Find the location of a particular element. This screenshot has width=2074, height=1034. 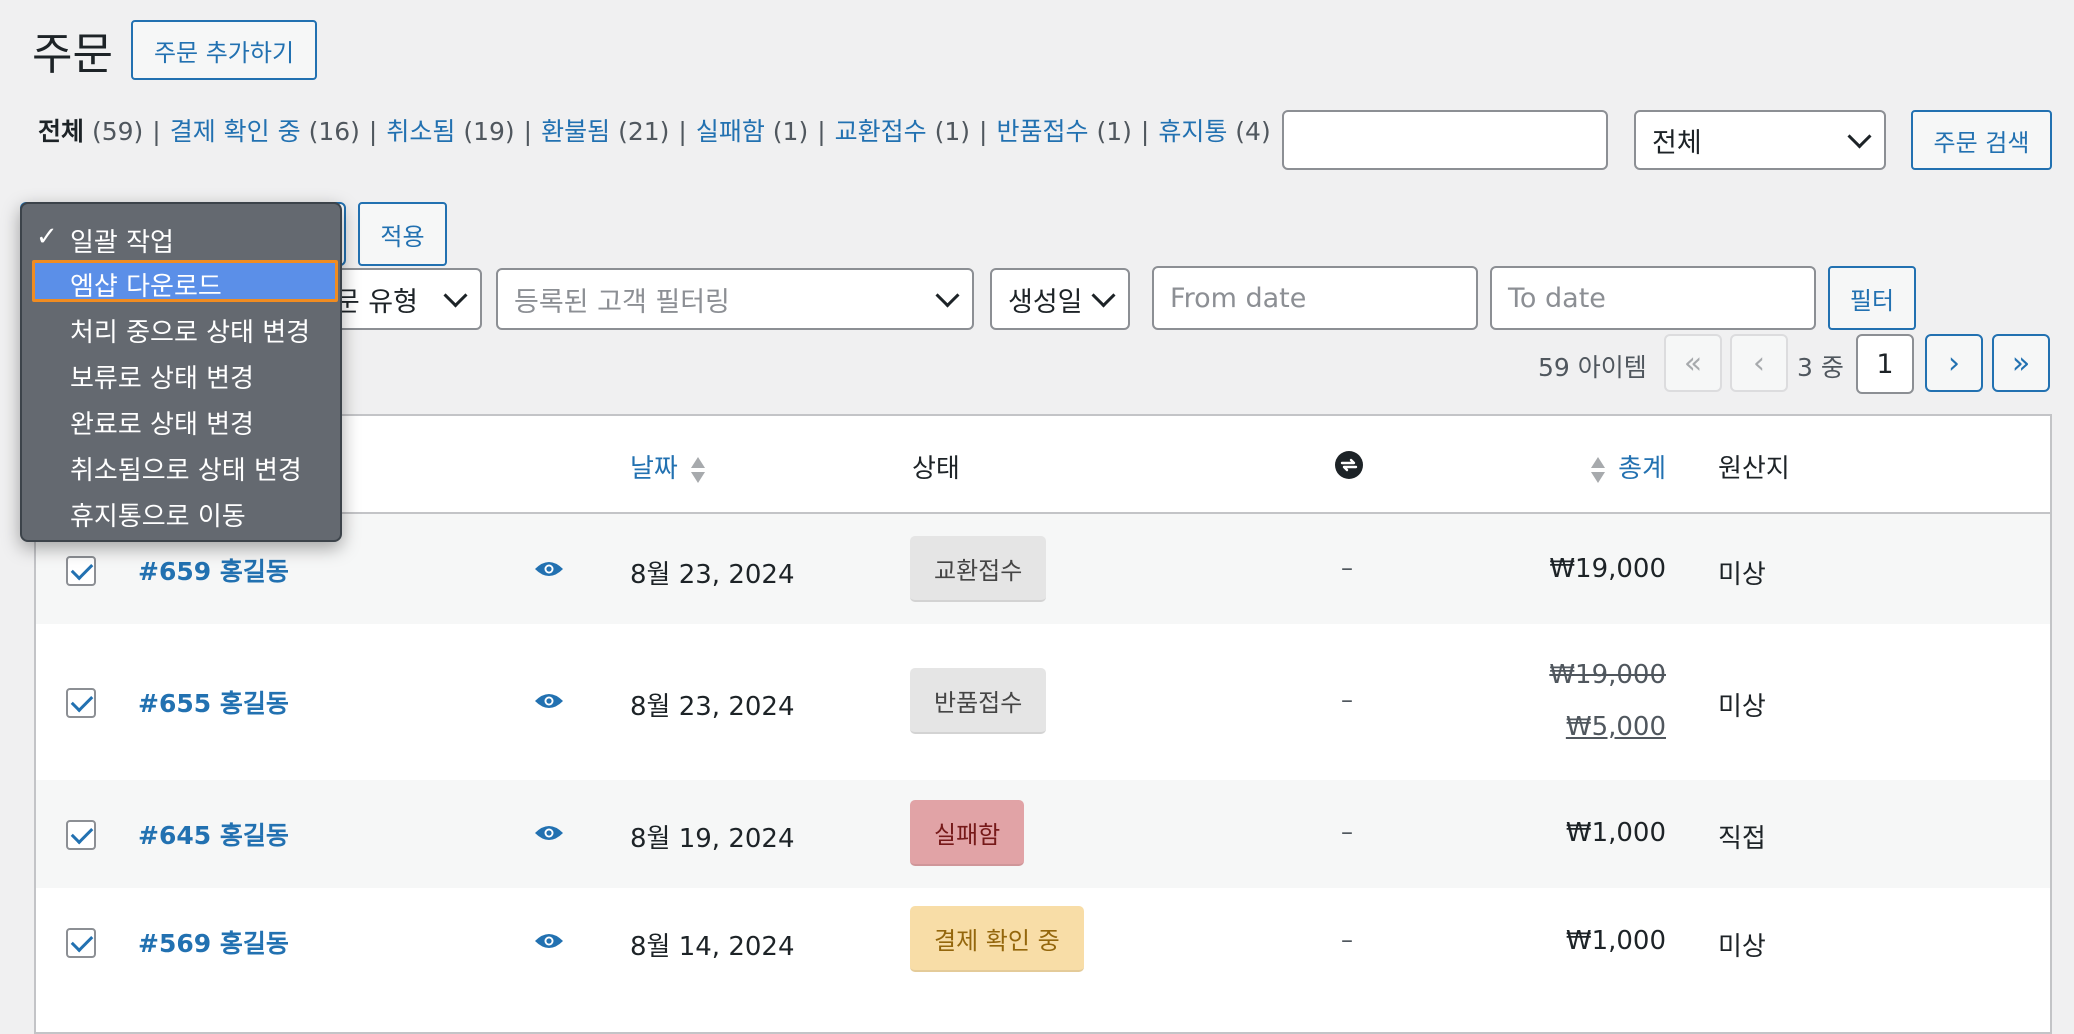

first-page-button: « is located at coordinates (1693, 363).